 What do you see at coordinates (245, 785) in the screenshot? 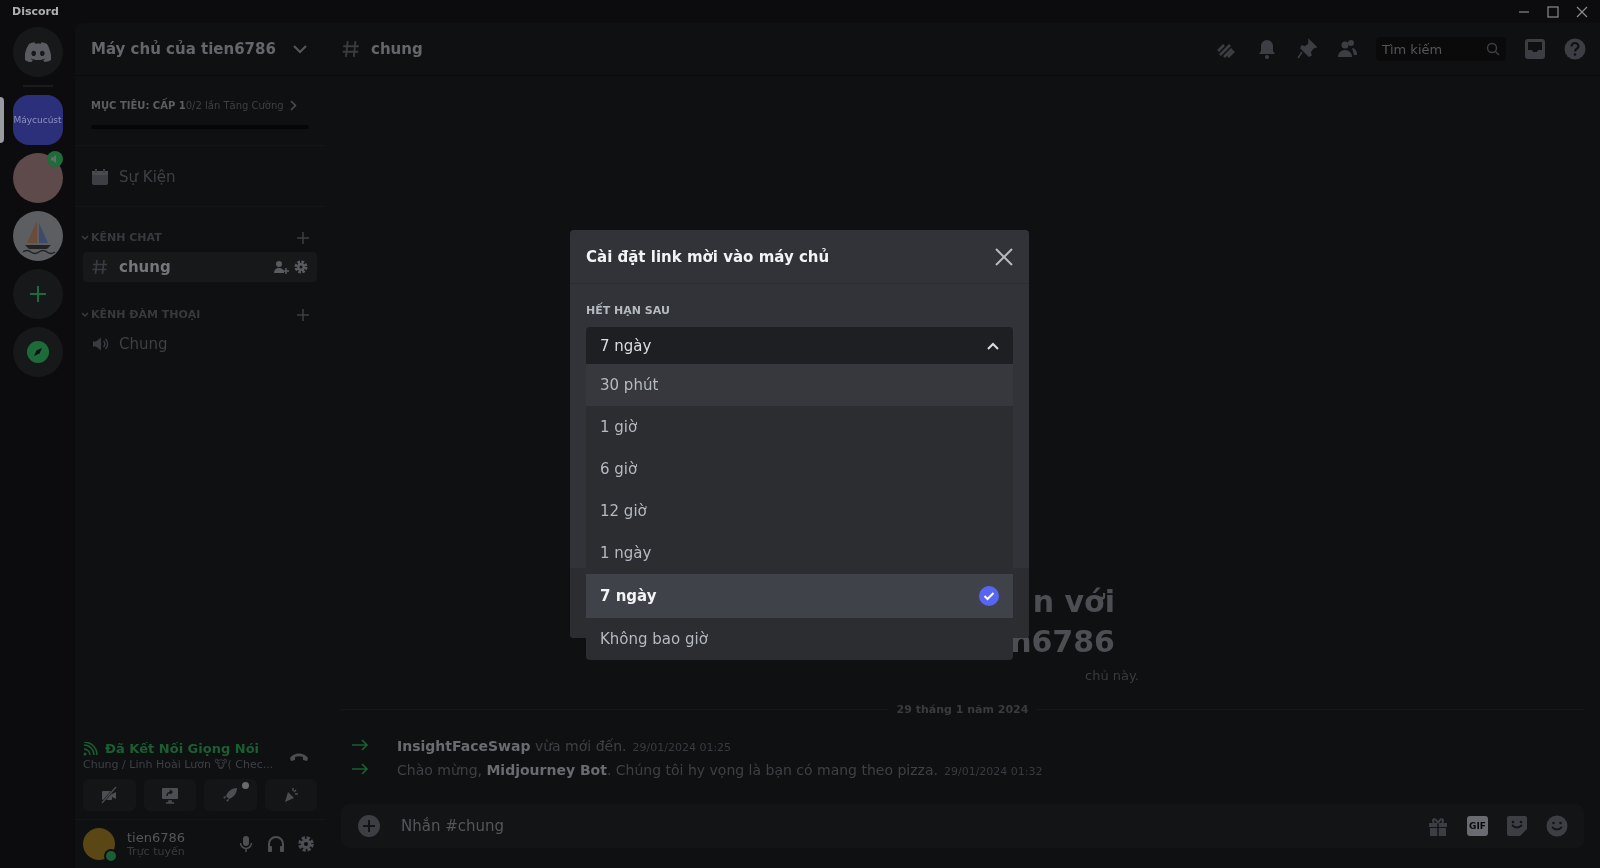
I see `notification-dot` at bounding box center [245, 785].